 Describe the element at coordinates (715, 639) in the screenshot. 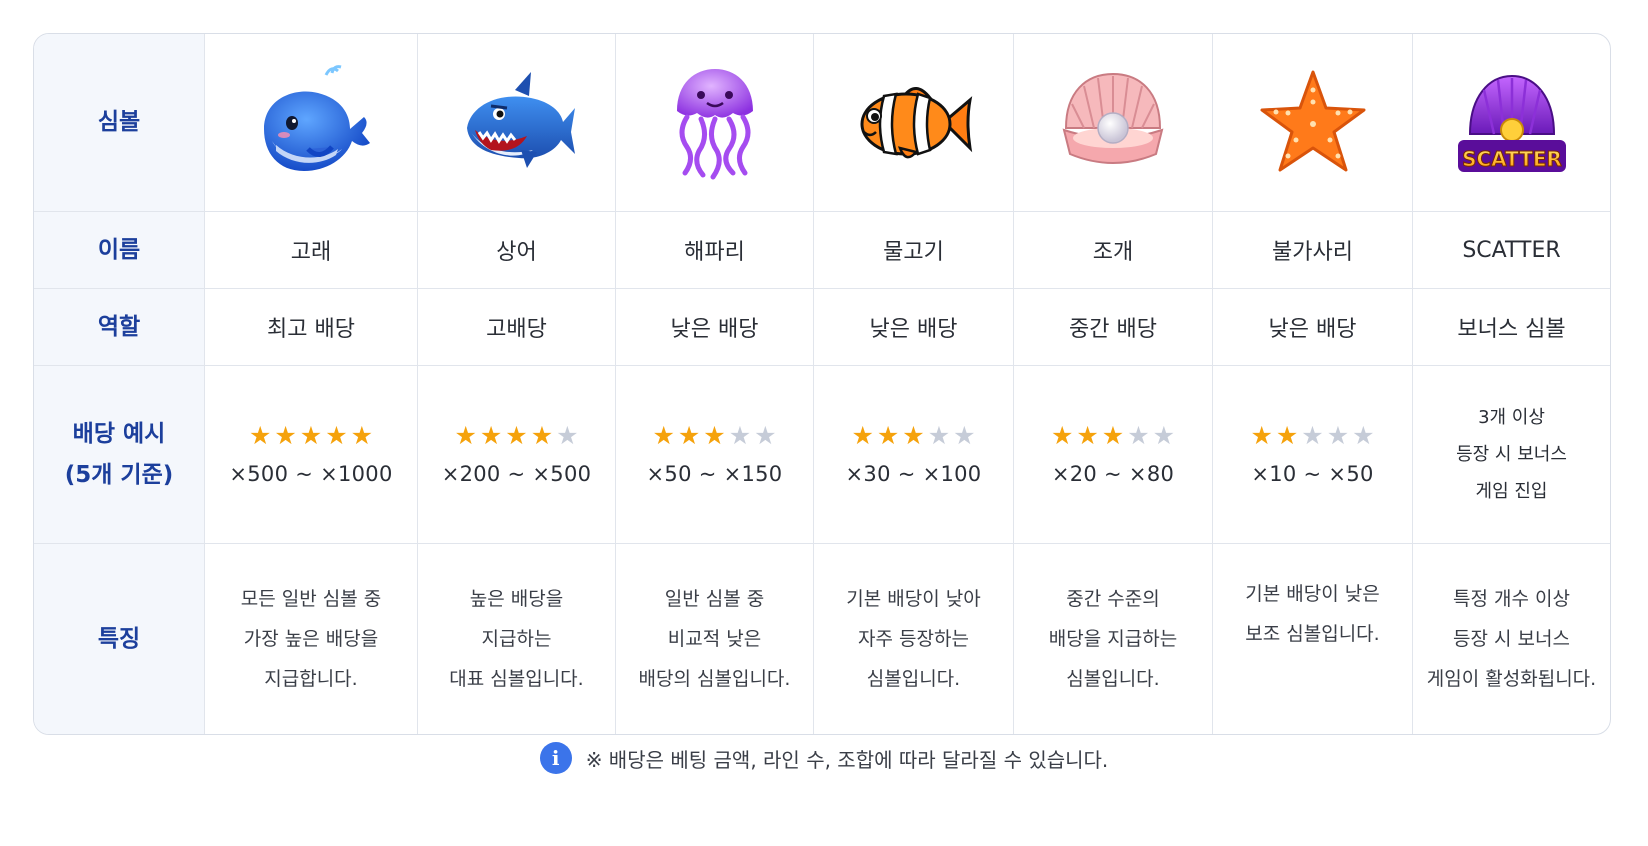

I see `feature-jellyfish: 일반 심볼 중 비교적 낮은 배당의 심볼입니다.` at that location.